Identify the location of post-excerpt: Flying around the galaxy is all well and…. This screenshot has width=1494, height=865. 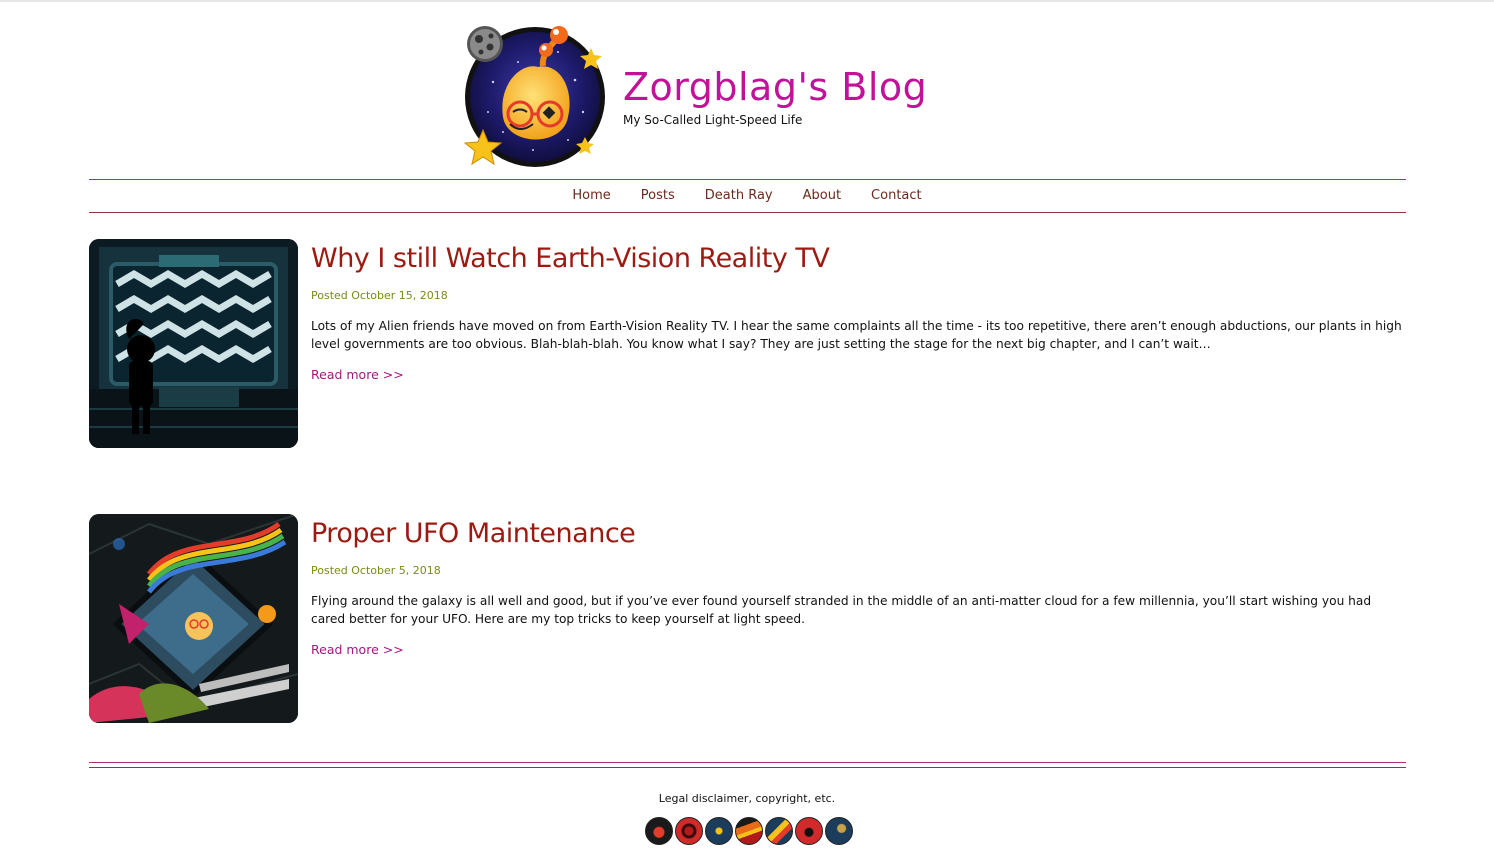
(841, 610).